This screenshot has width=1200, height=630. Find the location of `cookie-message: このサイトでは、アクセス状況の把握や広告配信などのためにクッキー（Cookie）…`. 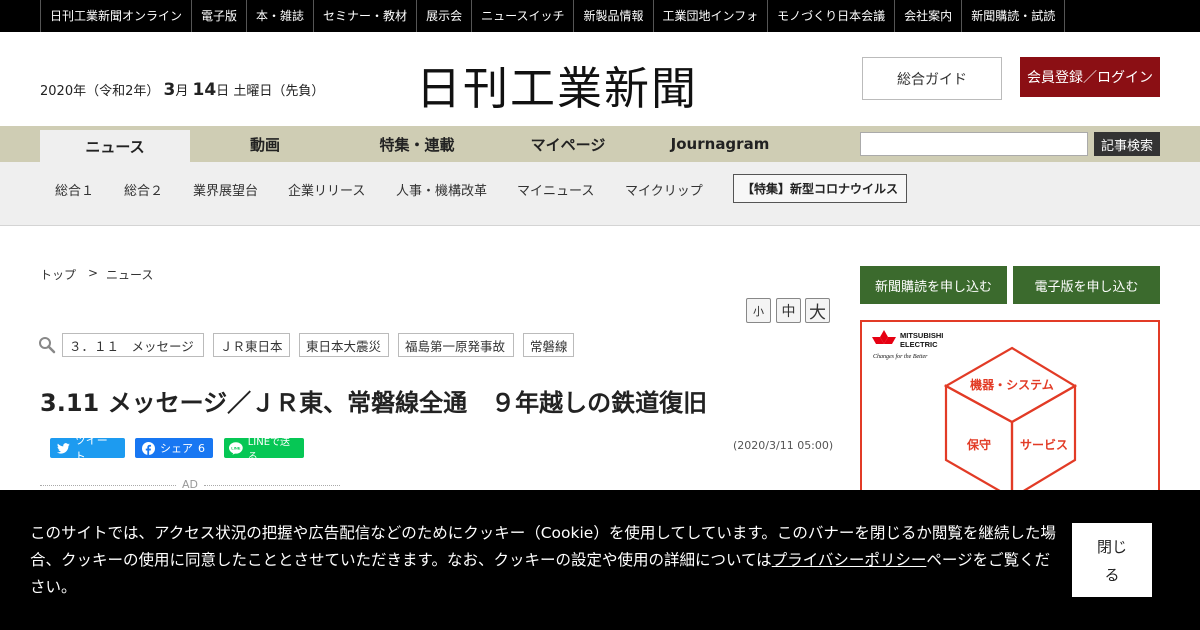

cookie-message: このサイトでは、アクセス状況の把握や広告配信などのためにクッキー（Cookie）… is located at coordinates (545, 560).